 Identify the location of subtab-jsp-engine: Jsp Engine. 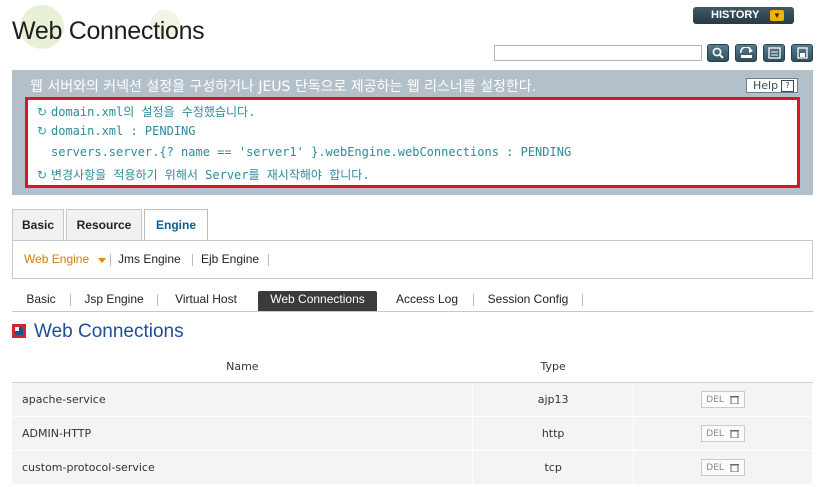
(114, 301).